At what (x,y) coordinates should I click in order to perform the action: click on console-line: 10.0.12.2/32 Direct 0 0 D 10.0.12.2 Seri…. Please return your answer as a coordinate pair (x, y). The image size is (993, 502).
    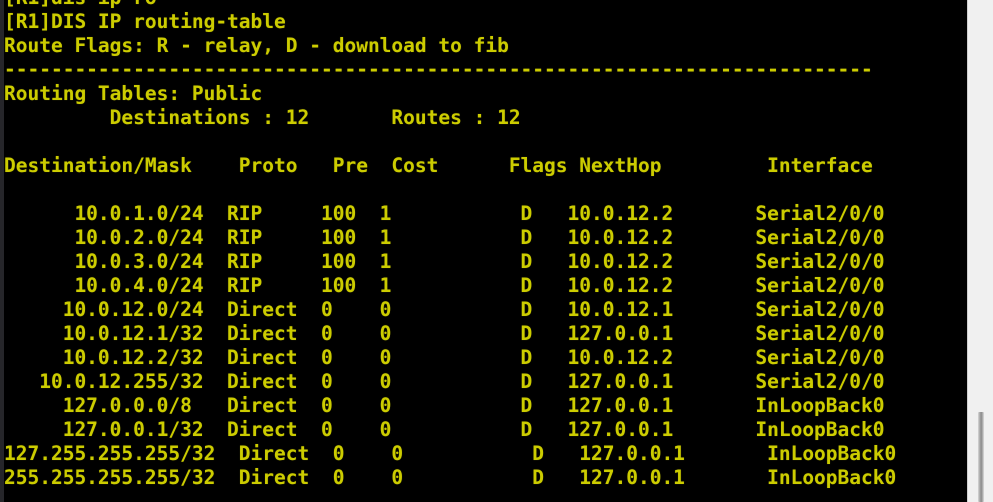
    Looking at the image, I should click on (444, 357).